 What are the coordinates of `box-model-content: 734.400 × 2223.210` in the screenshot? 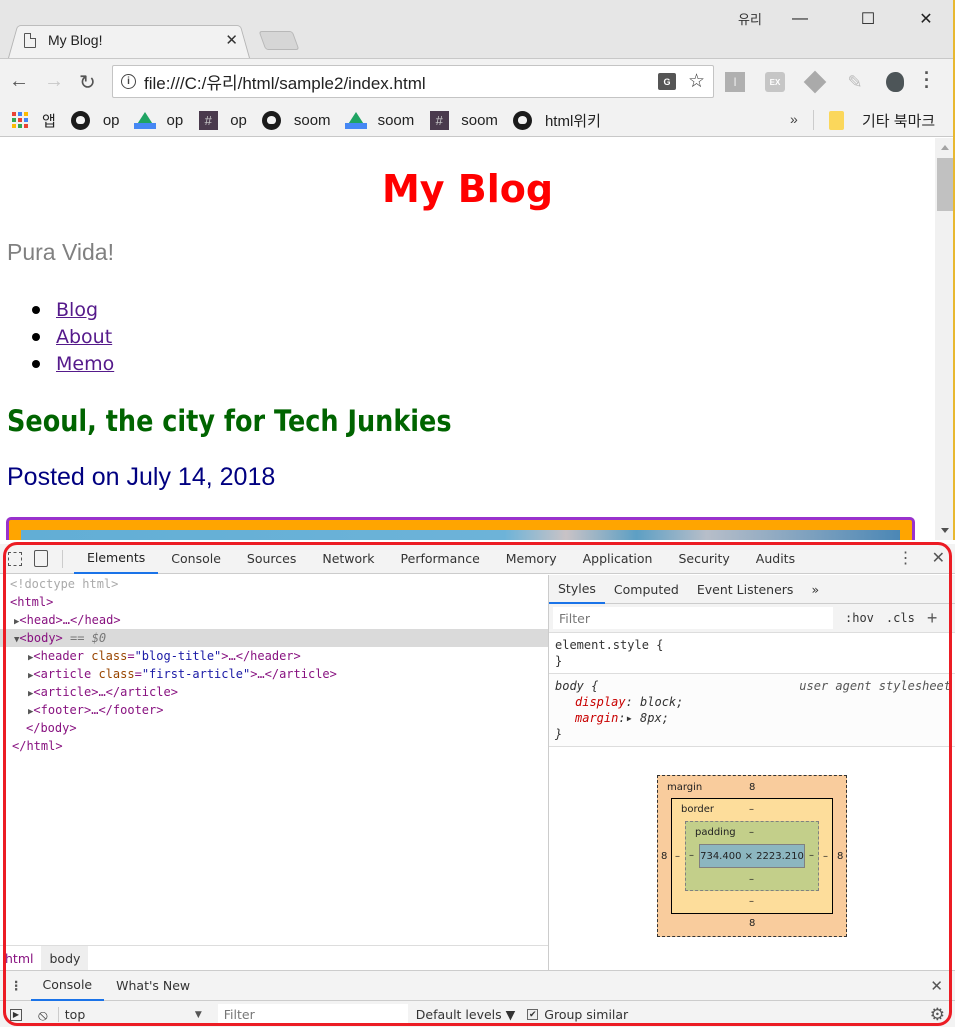 It's located at (752, 856).